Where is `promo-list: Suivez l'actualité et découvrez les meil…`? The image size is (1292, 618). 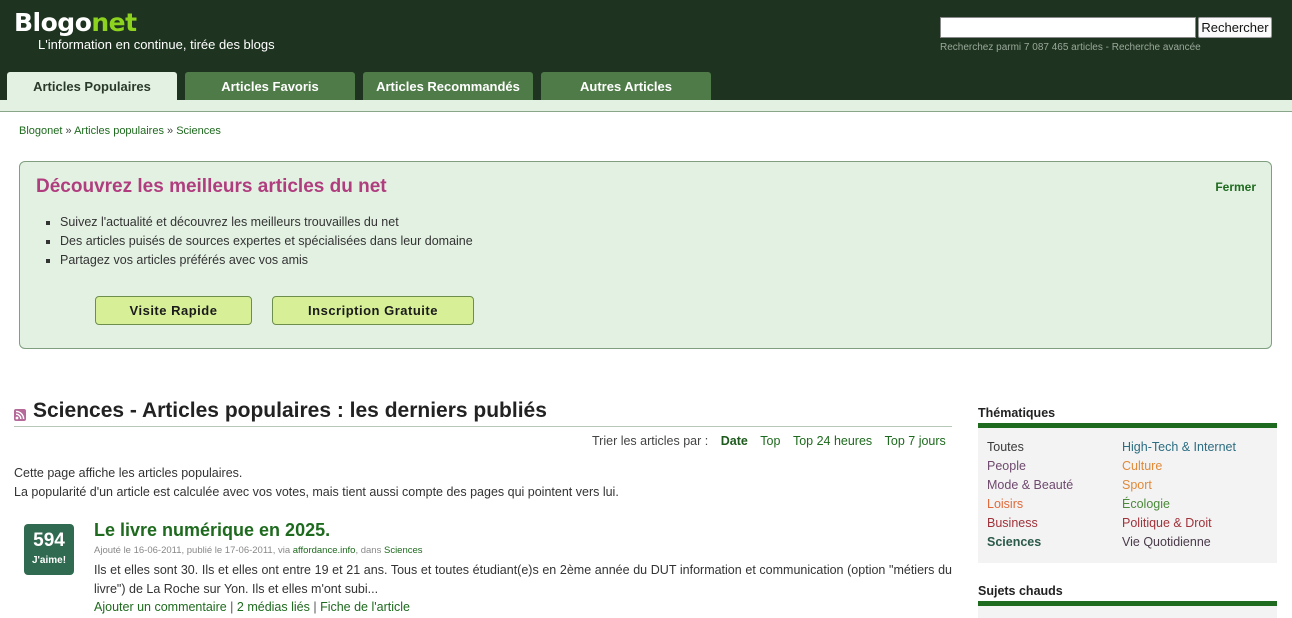
promo-list: Suivez l'actualité et découvrez les meil… is located at coordinates (266, 241).